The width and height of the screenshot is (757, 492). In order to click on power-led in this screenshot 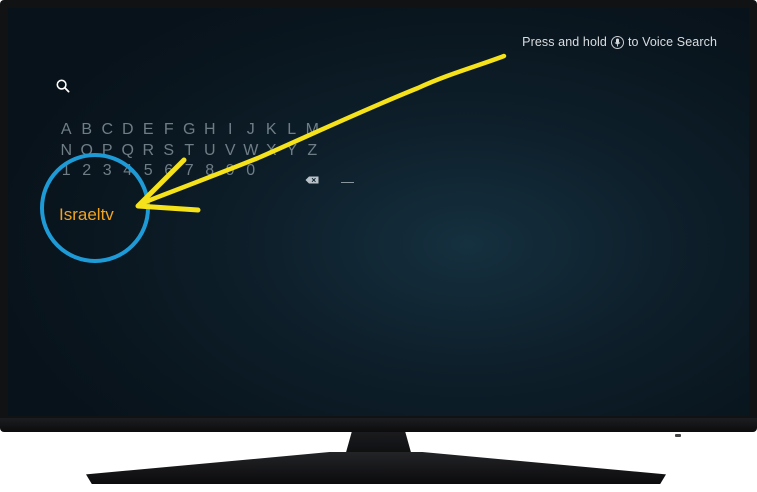, I will do `click(678, 435)`.